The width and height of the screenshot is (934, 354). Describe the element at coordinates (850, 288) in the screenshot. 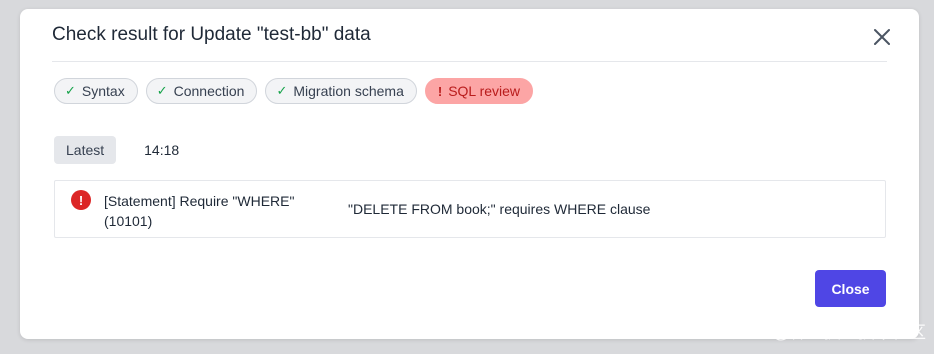

I see `close-button: Close` at that location.